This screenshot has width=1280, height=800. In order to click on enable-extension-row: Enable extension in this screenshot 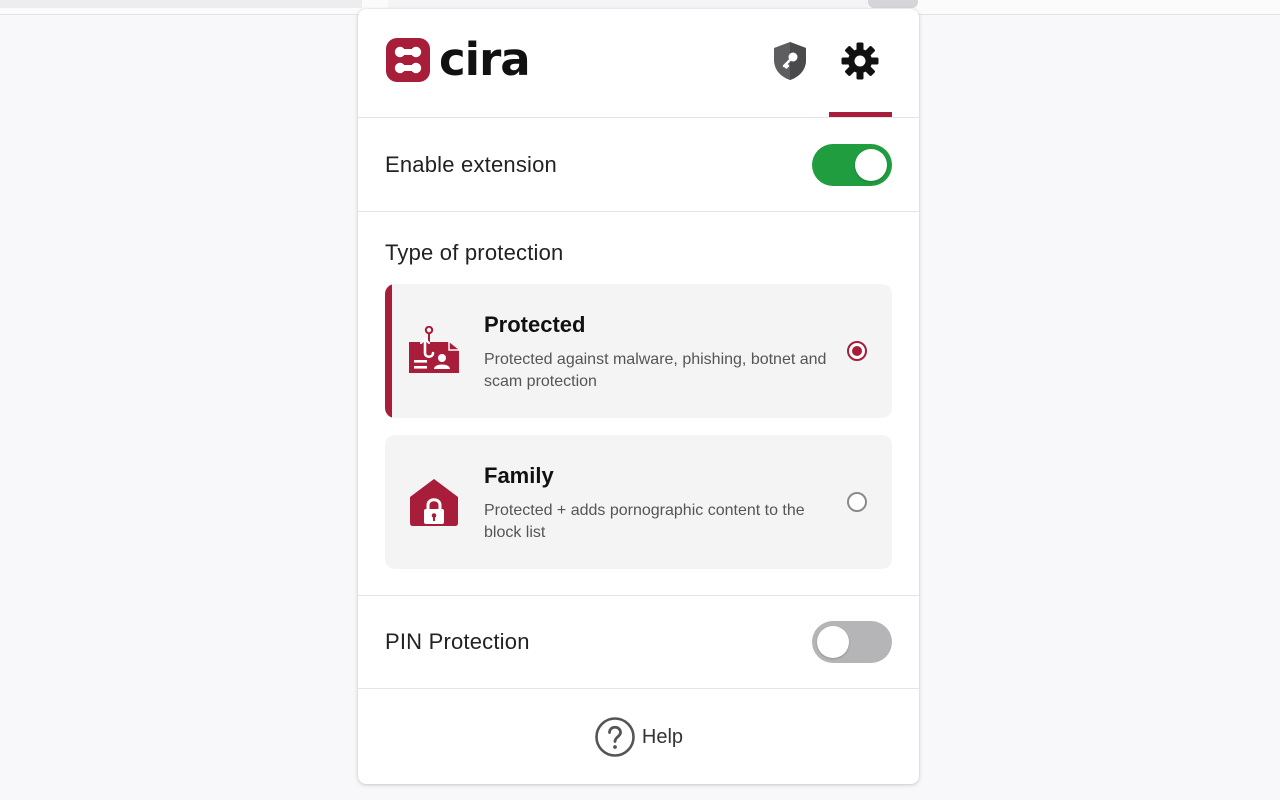, I will do `click(638, 165)`.